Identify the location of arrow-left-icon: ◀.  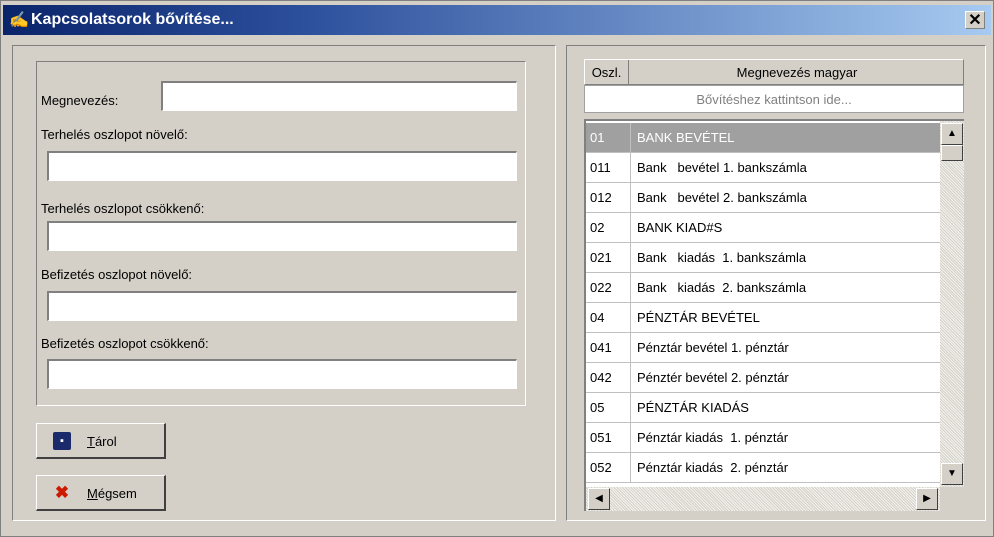
(599, 498).